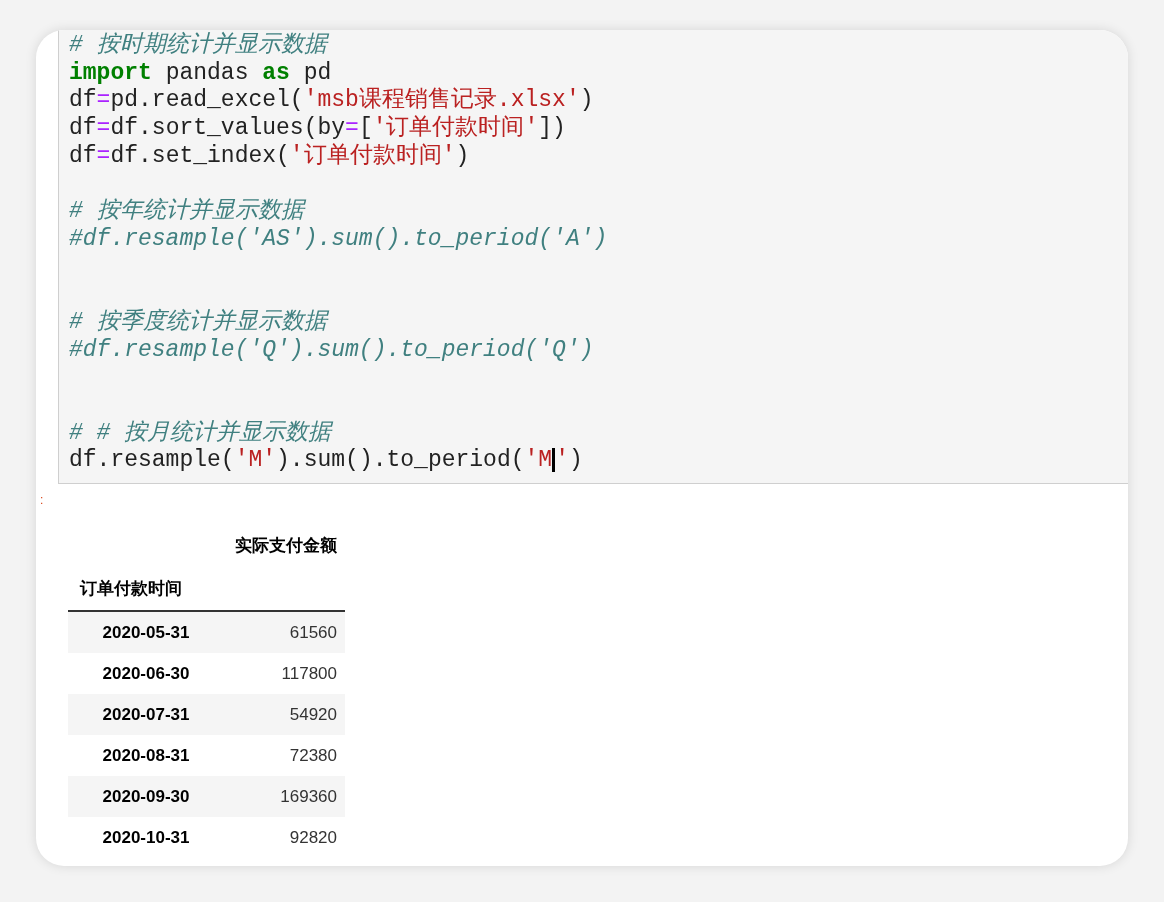 The image size is (1164, 902). What do you see at coordinates (146, 673) in the screenshot?
I see `index-cell-text: 2020-06-30` at bounding box center [146, 673].